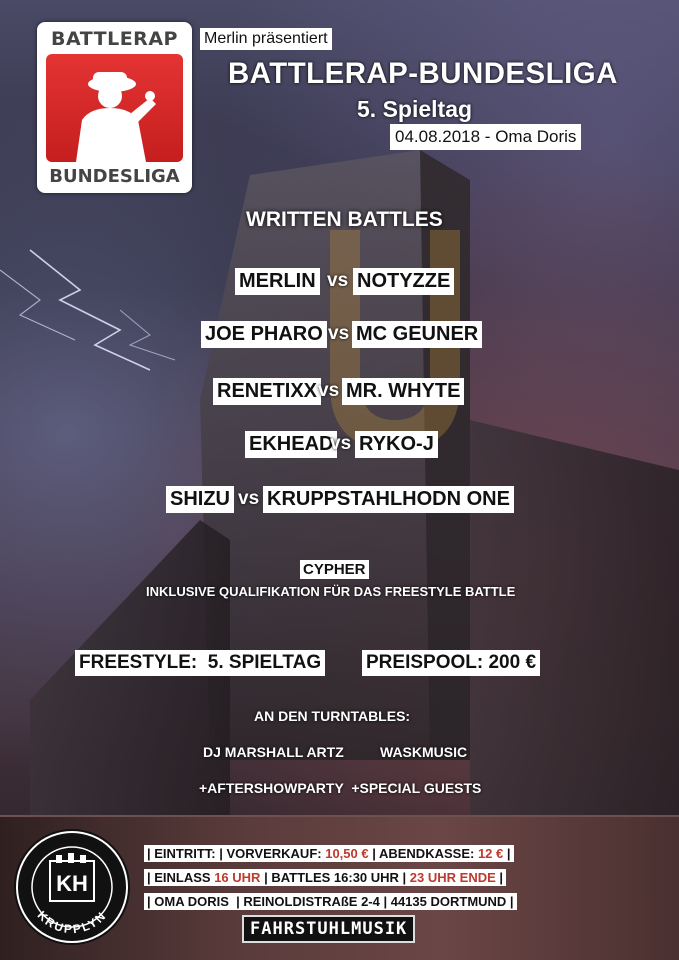  I want to click on end-time: 23 UHR ENDE, so click(452, 877).